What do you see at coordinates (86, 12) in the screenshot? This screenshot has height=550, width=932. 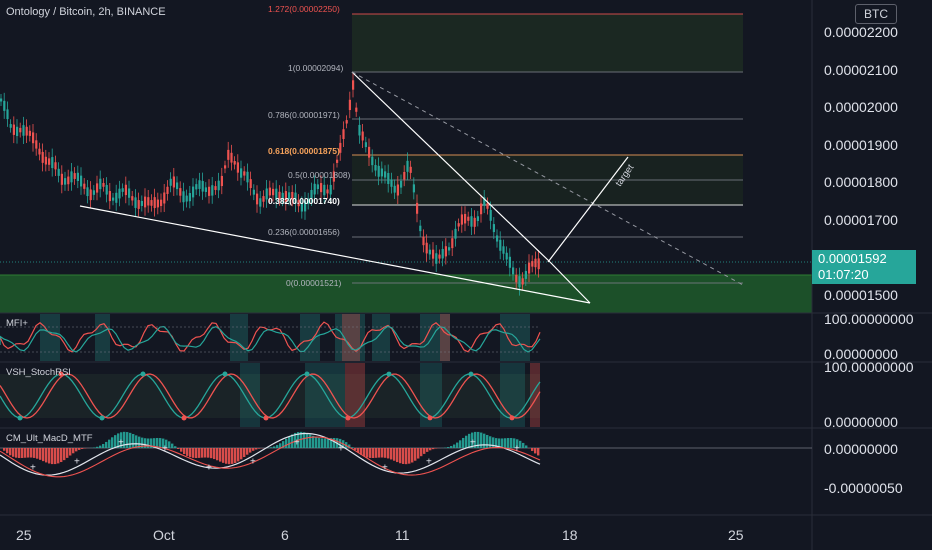 I see `symbol-title: Ontology / Bitcoin, 2h, BINANCE` at bounding box center [86, 12].